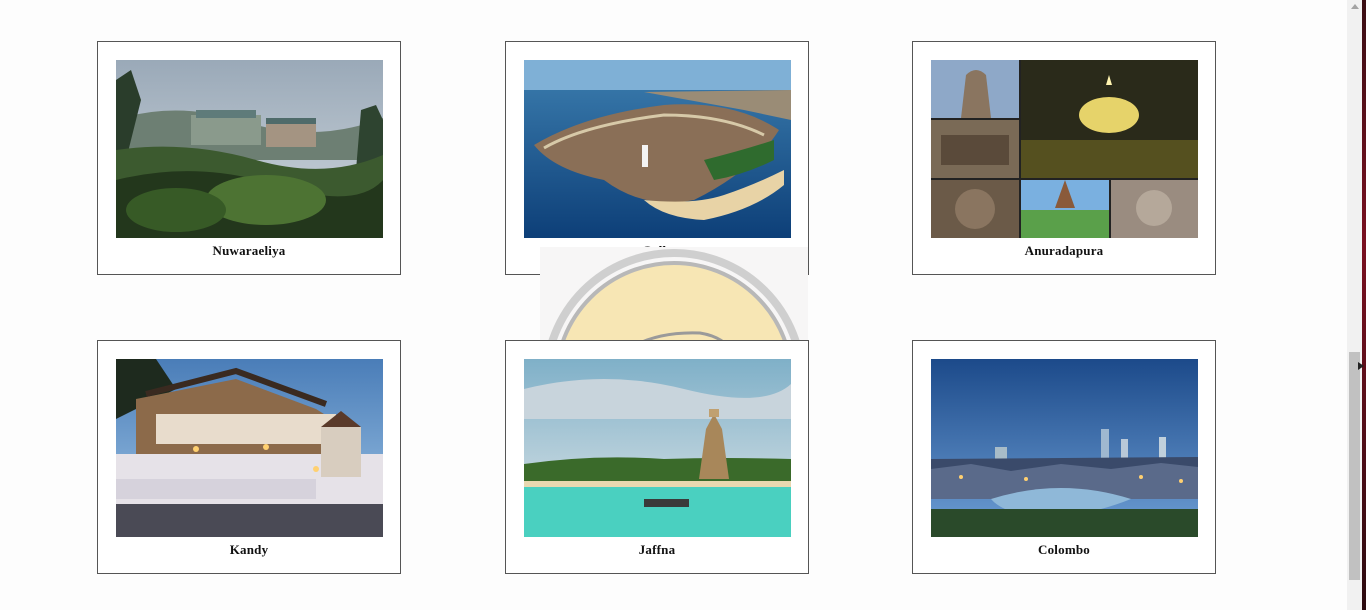 This screenshot has width=1366, height=610. What do you see at coordinates (1064, 149) in the screenshot?
I see `anuradapura-photo` at bounding box center [1064, 149].